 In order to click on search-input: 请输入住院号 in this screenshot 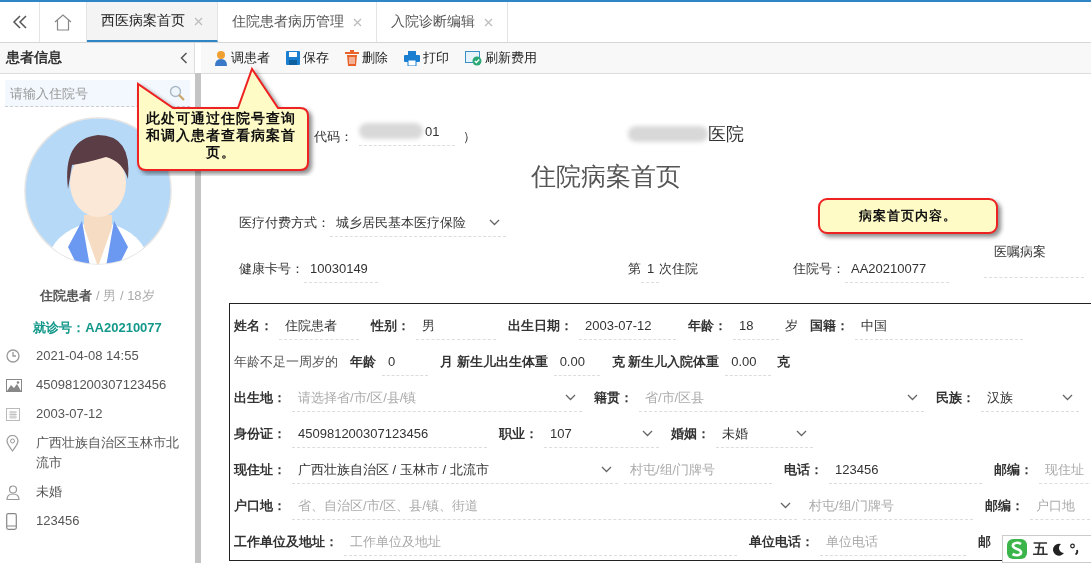, I will do `click(89, 93)`.